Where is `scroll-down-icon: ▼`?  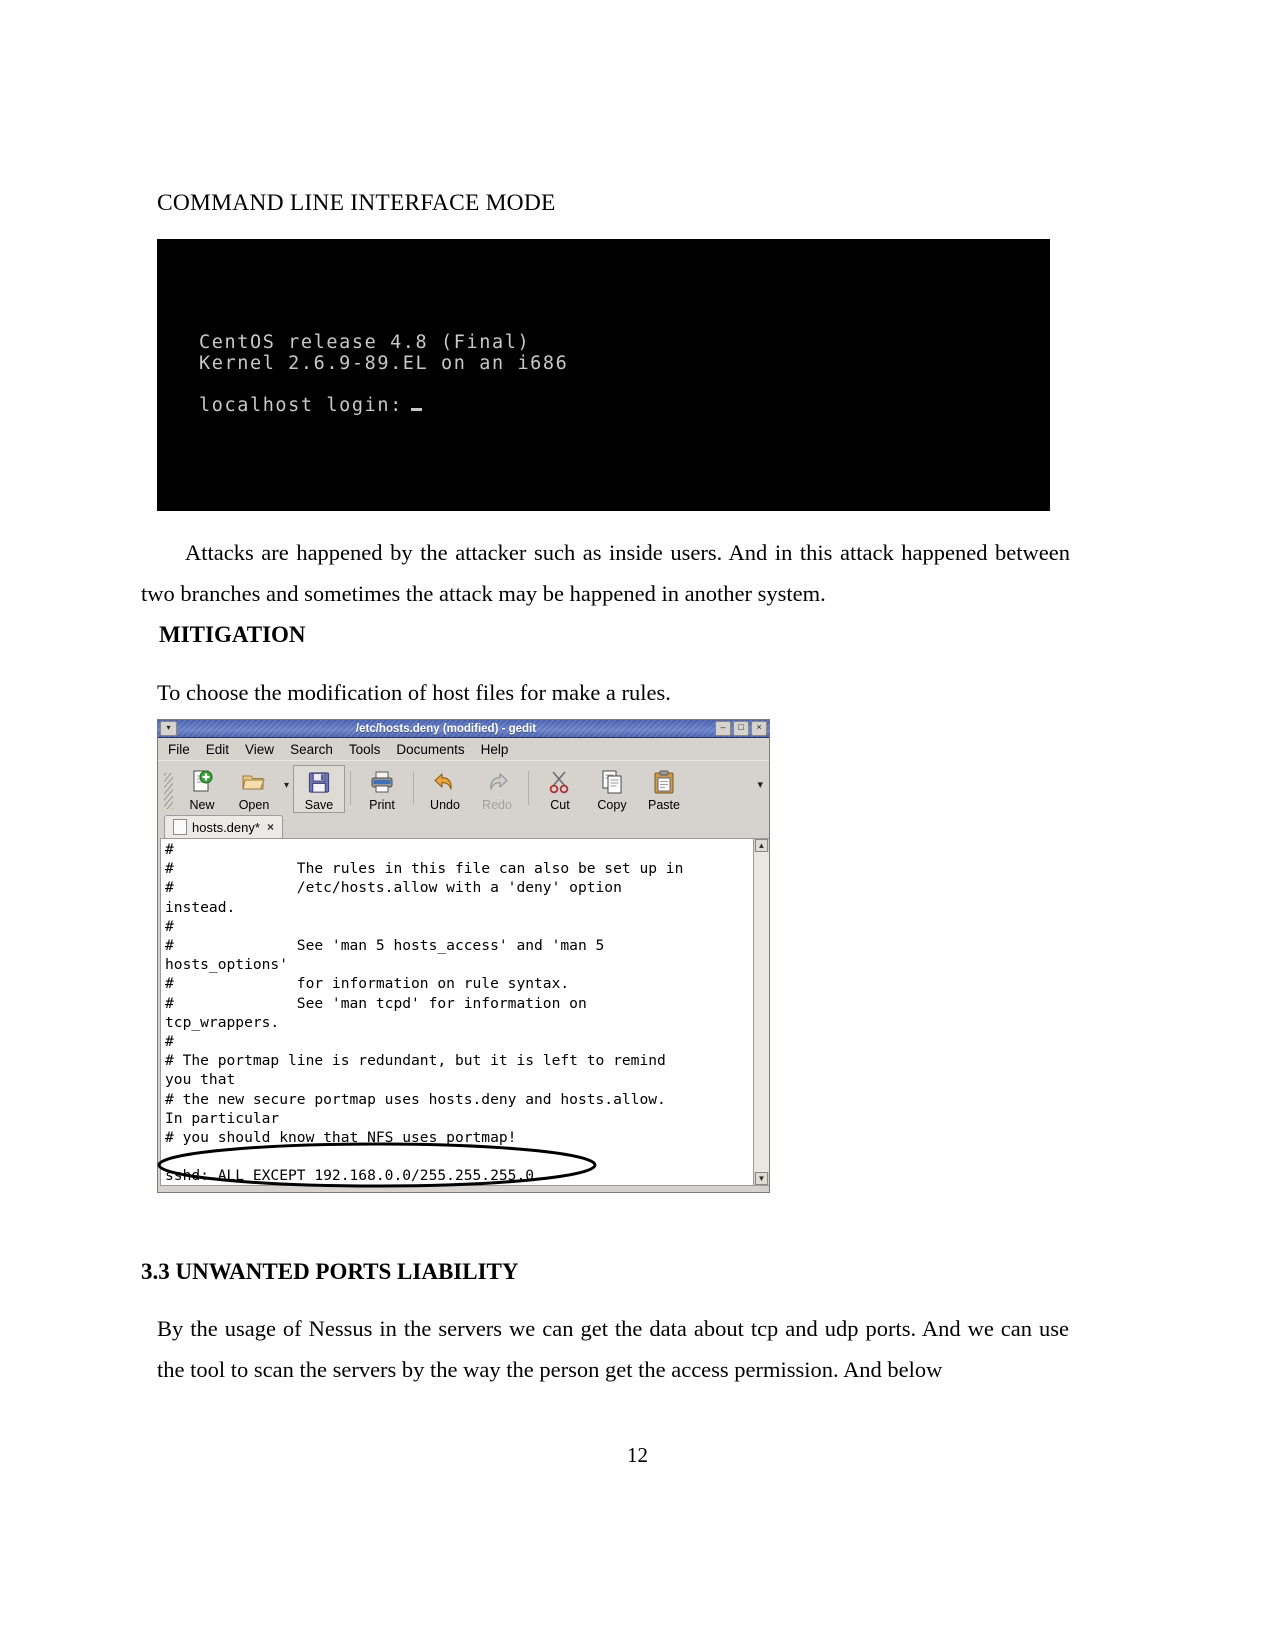 scroll-down-icon: ▼ is located at coordinates (761, 1178).